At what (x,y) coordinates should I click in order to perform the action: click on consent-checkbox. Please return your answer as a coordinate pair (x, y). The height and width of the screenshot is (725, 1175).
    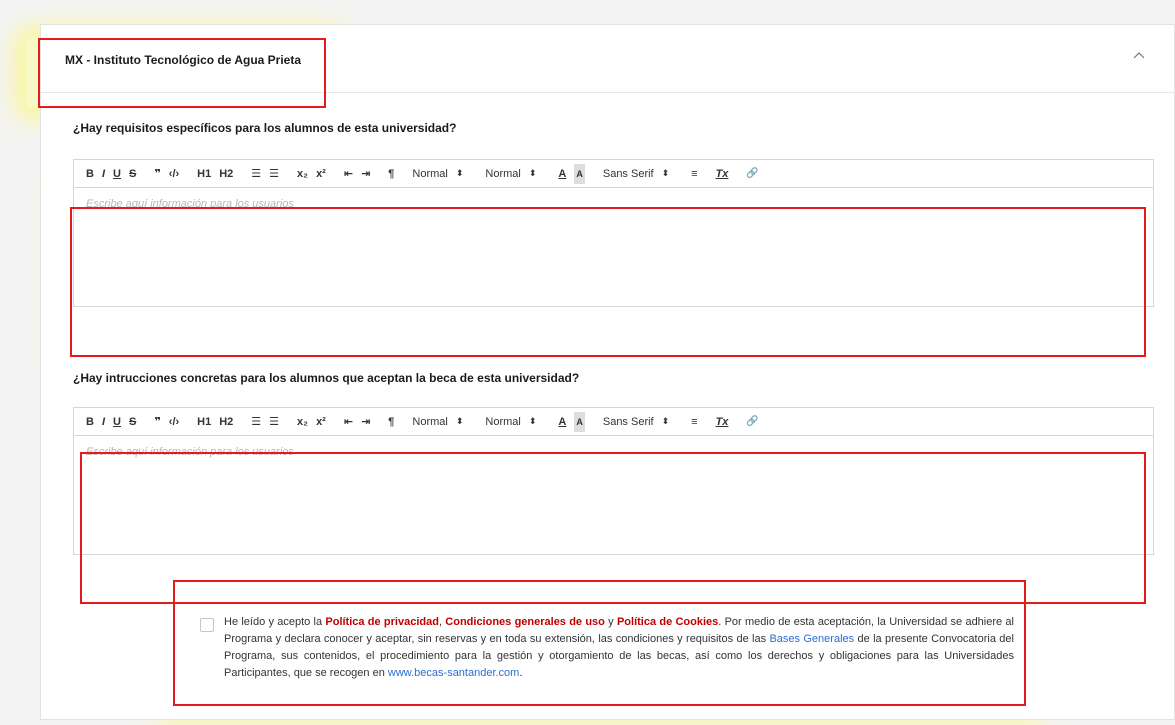
    Looking at the image, I should click on (207, 625).